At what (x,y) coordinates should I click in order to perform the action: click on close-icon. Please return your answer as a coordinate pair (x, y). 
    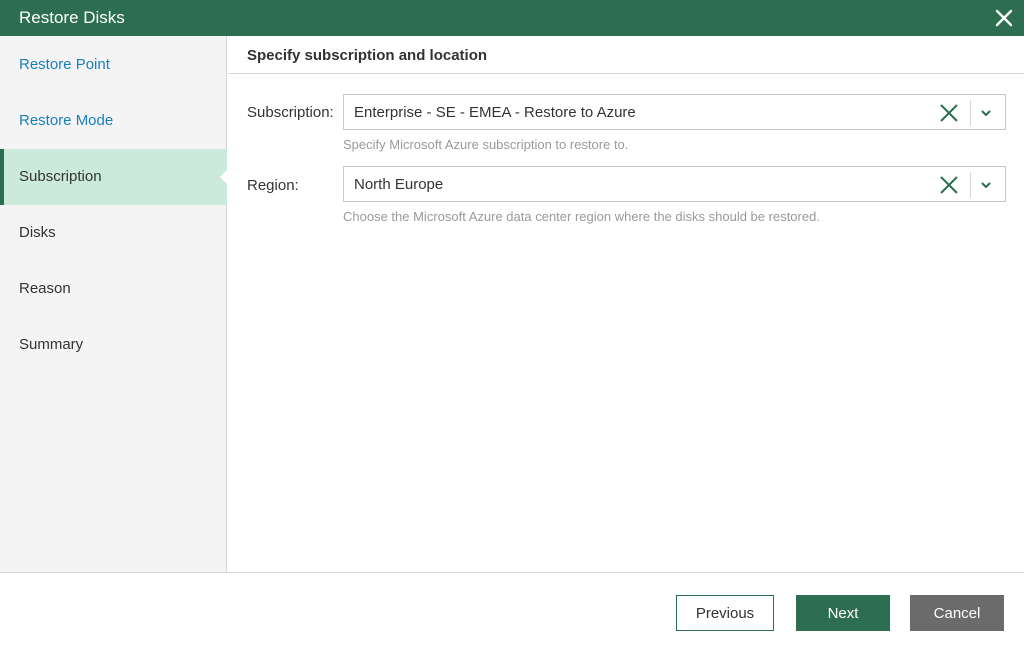
    Looking at the image, I should click on (1004, 18).